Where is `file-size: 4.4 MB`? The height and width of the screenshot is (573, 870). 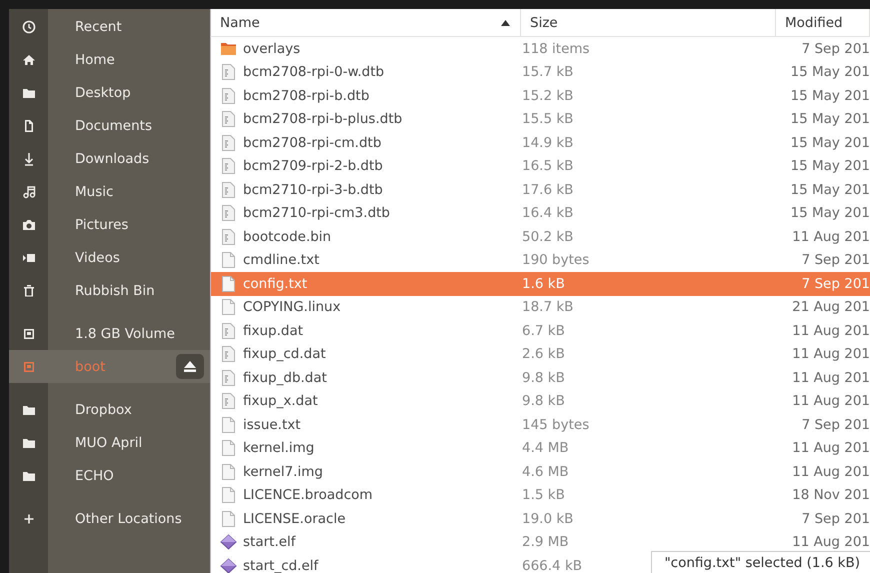 file-size: 4.4 MB is located at coordinates (545, 448).